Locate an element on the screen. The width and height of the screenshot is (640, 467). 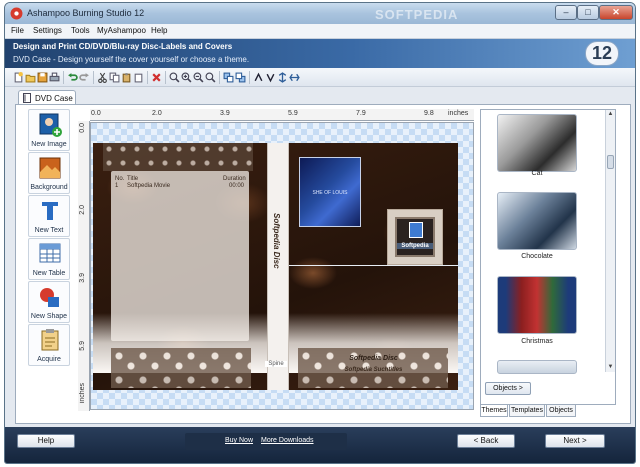
theme-next is located at coordinates (537, 367).